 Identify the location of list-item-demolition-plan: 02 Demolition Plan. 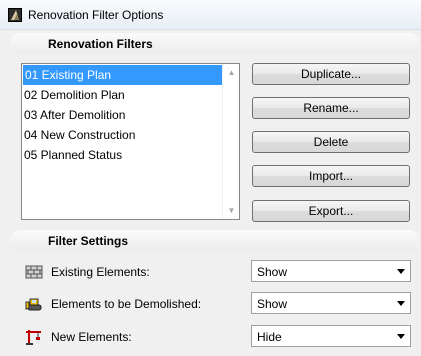
(122, 95).